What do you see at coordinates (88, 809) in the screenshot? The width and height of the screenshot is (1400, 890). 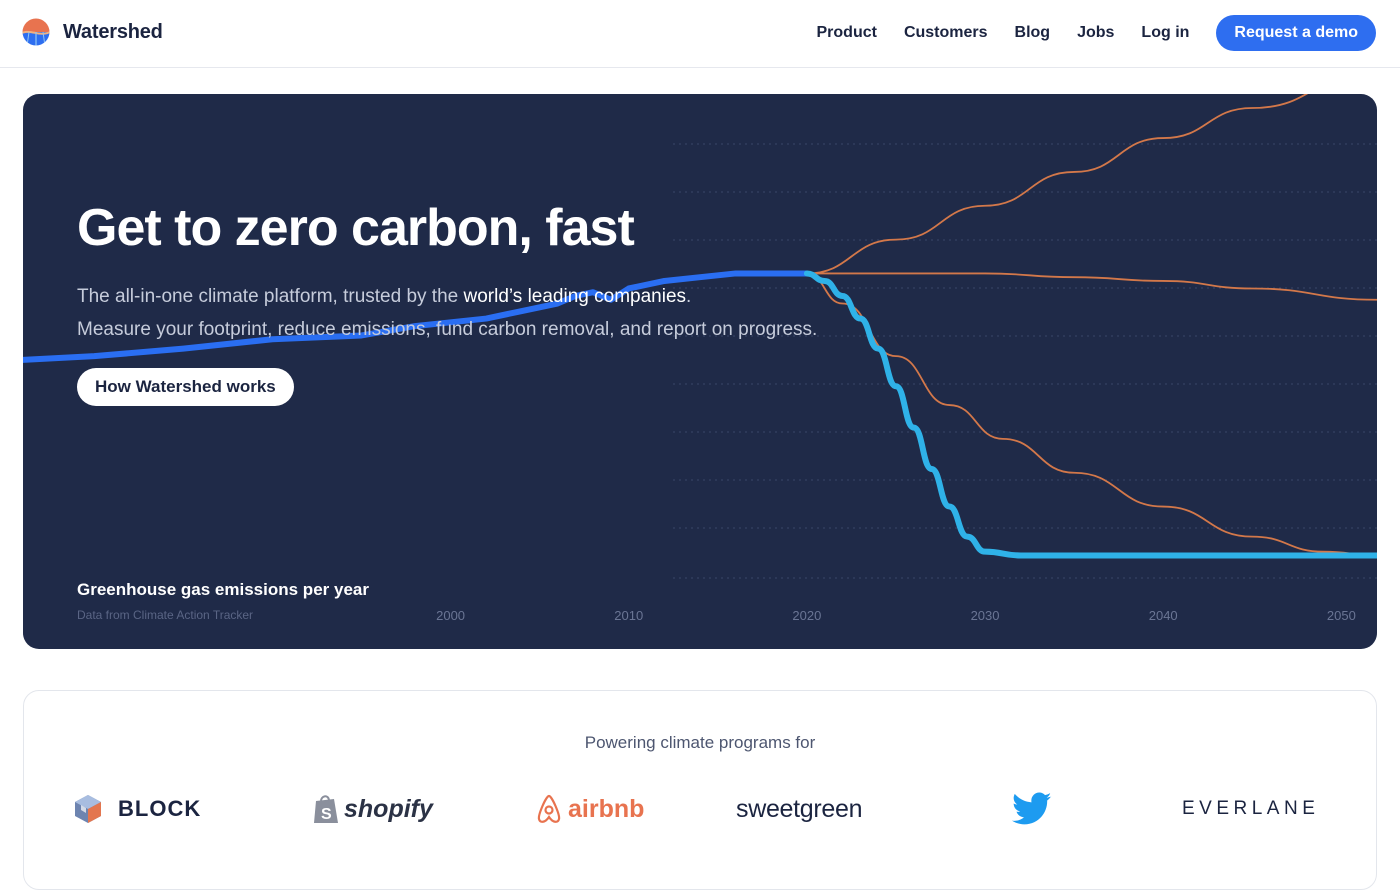 I see `block-cube-icon` at bounding box center [88, 809].